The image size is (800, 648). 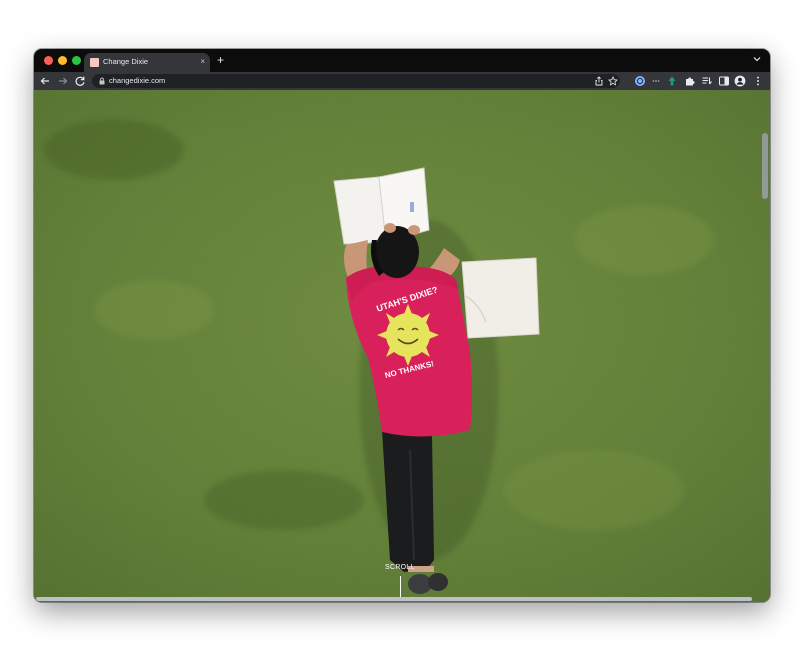 I want to click on puzzle-icon, so click(x=690, y=81).